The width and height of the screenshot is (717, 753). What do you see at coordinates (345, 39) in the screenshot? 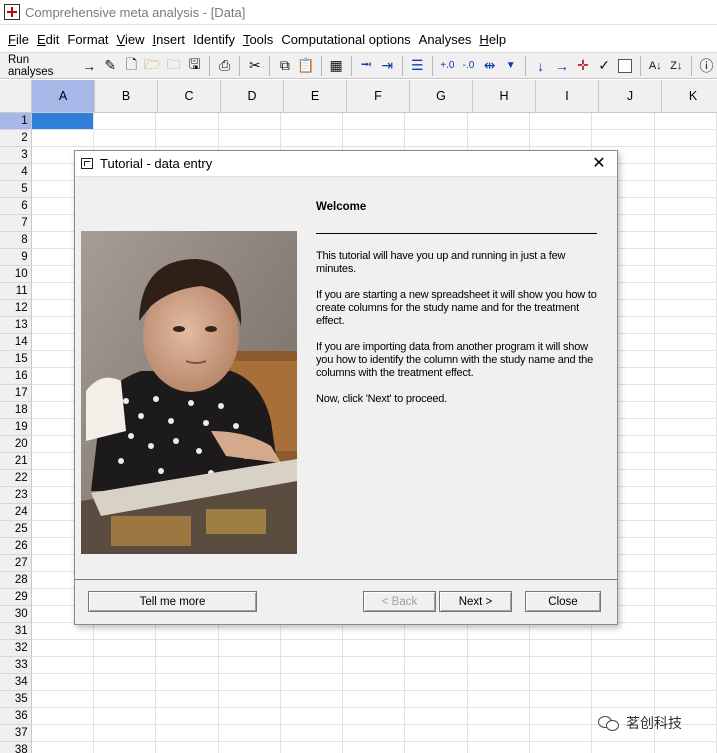
I see `menu-computational-options: Computational options` at bounding box center [345, 39].